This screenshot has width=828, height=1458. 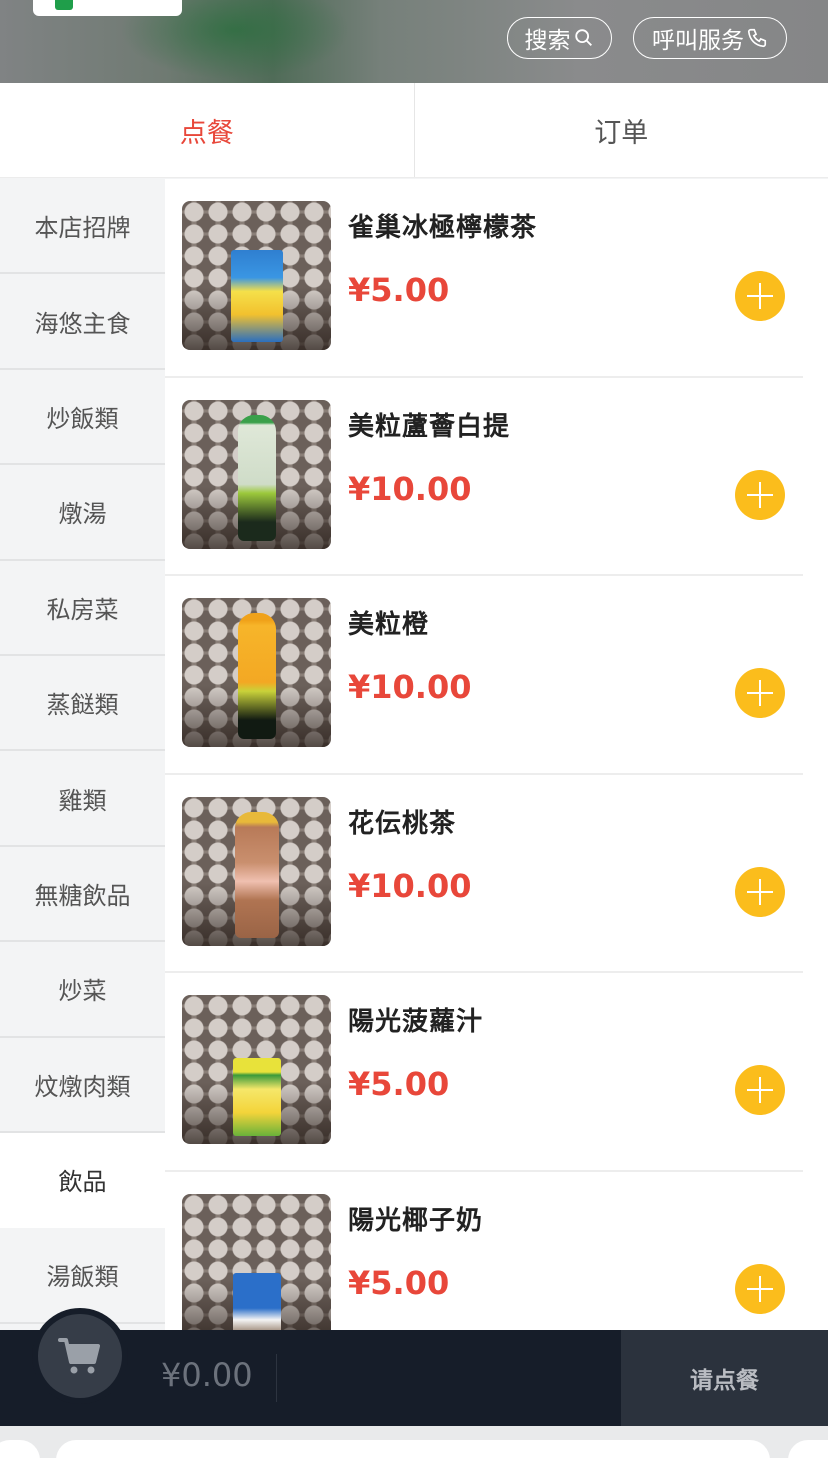 I want to click on phone-icon, so click(x=757, y=38).